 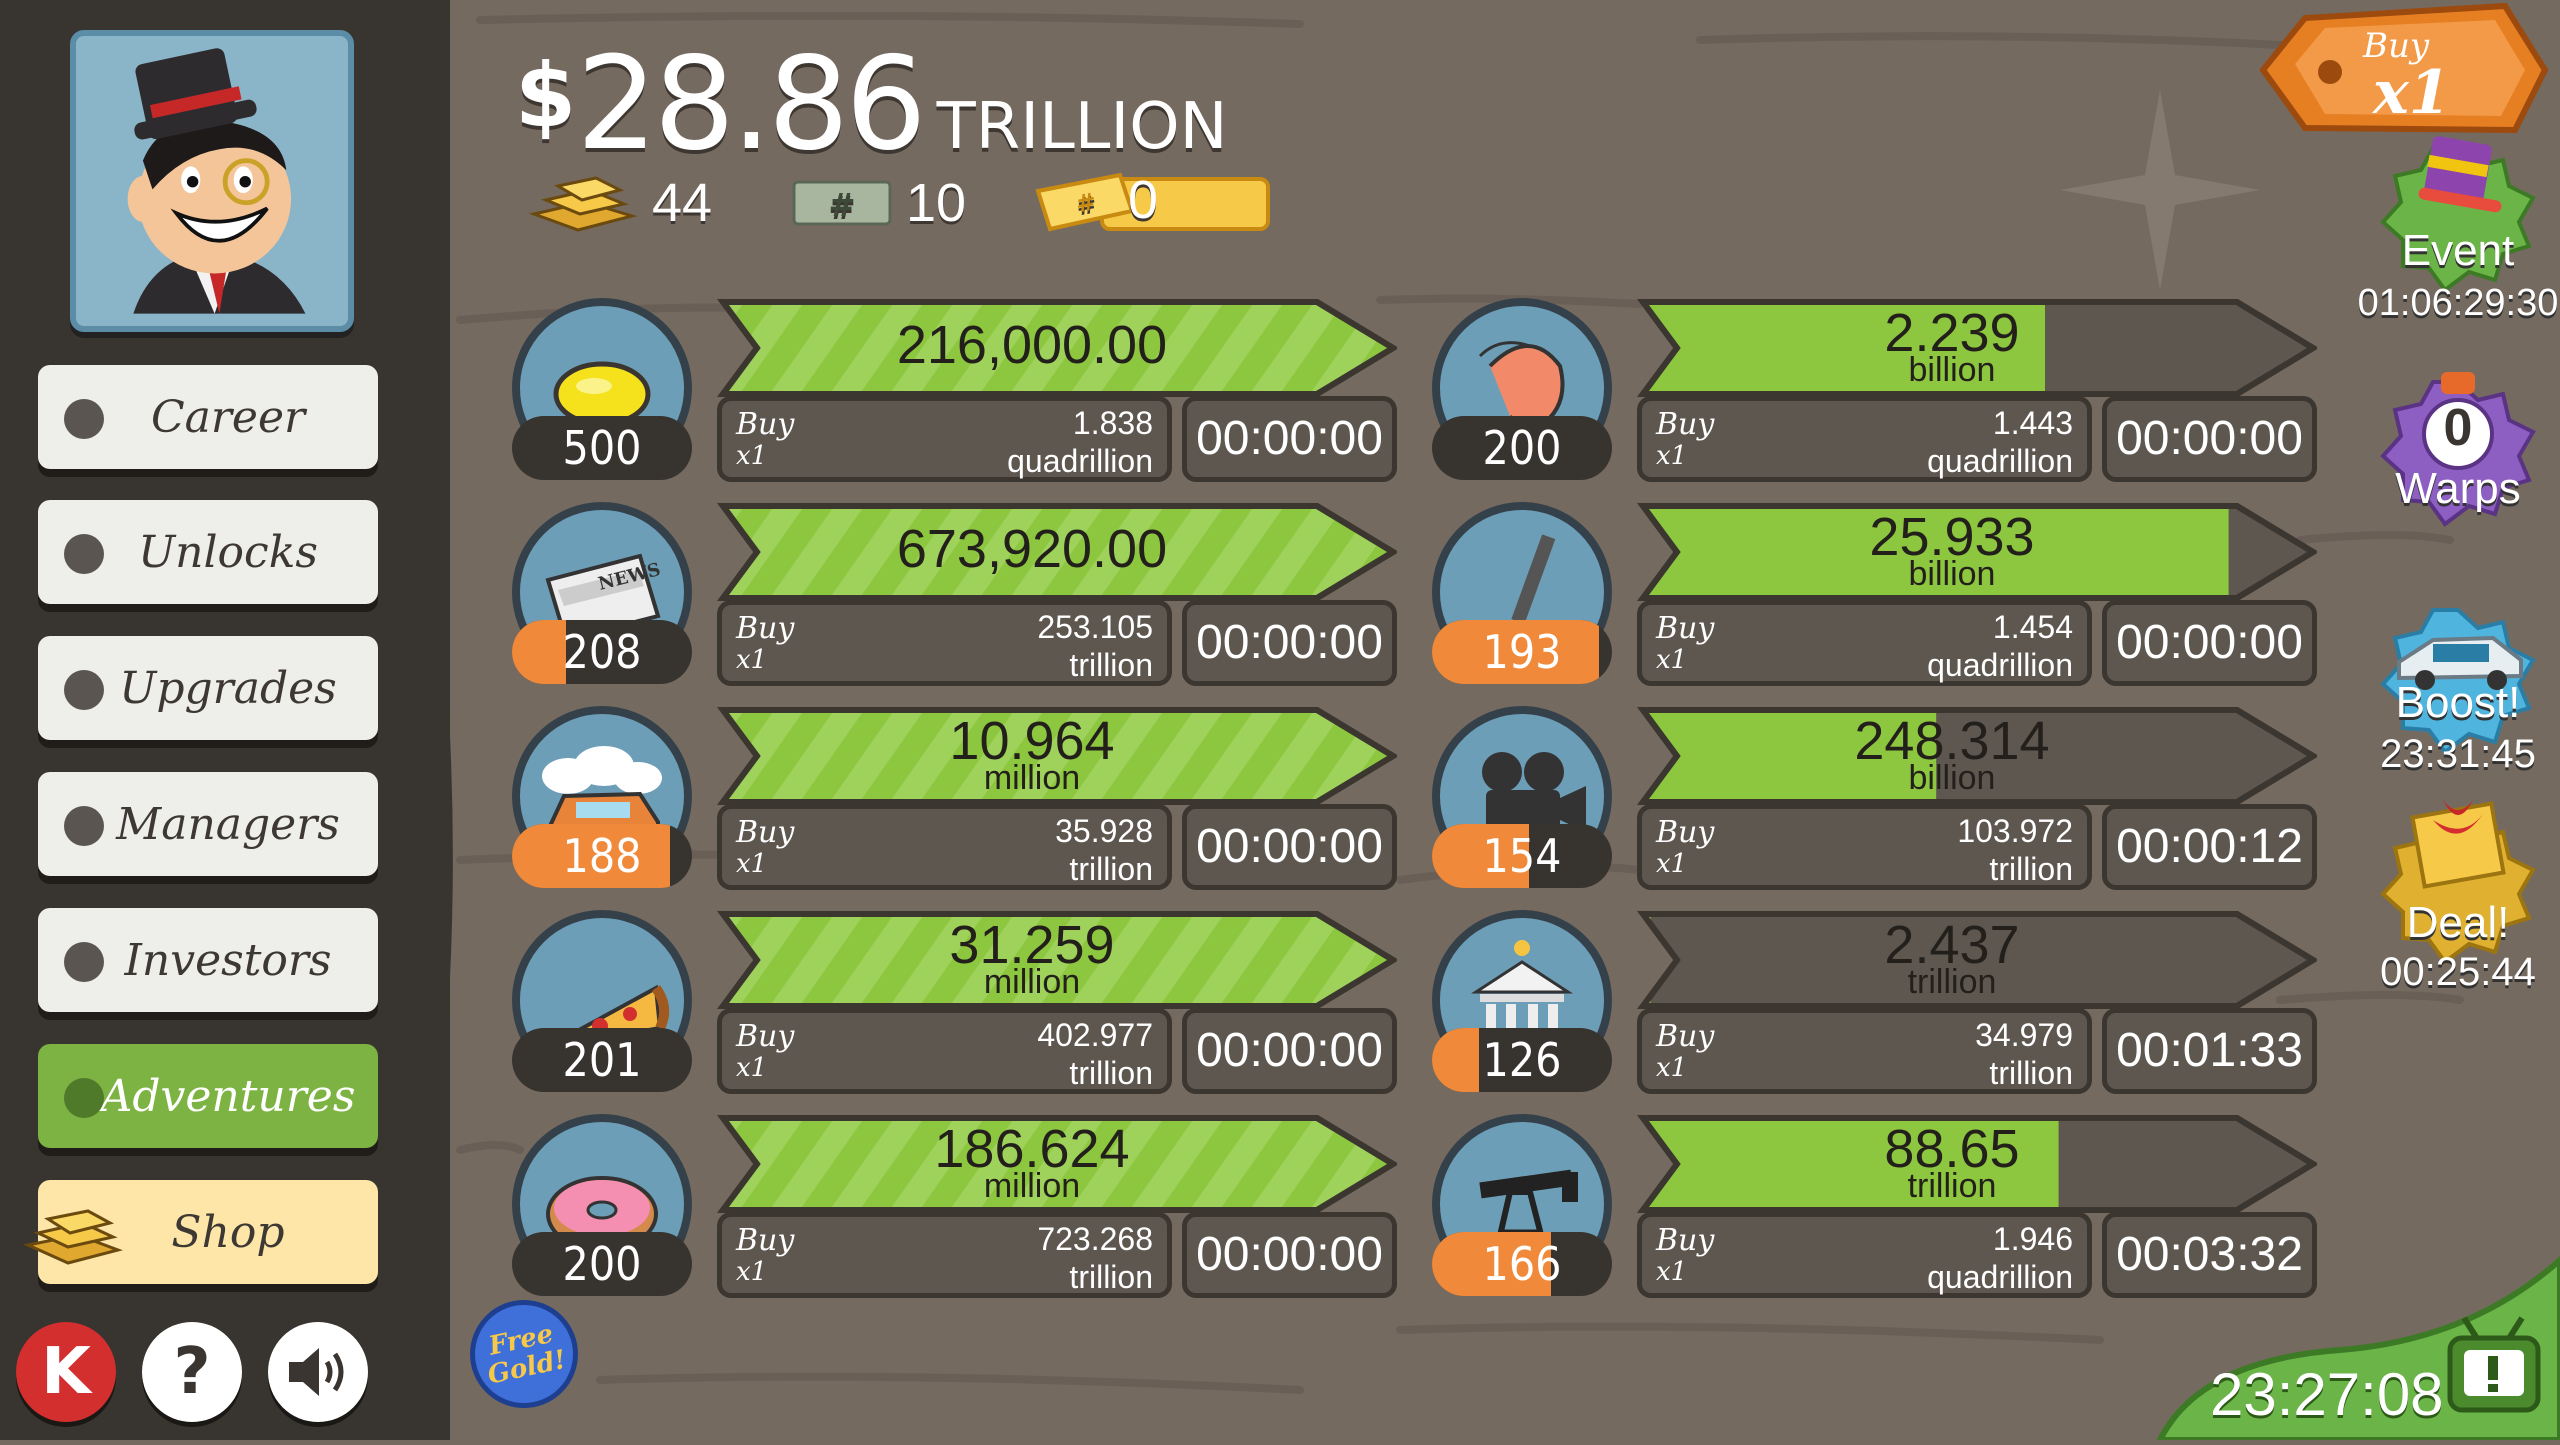 I want to click on investors-indicator, so click(x=84, y=962).